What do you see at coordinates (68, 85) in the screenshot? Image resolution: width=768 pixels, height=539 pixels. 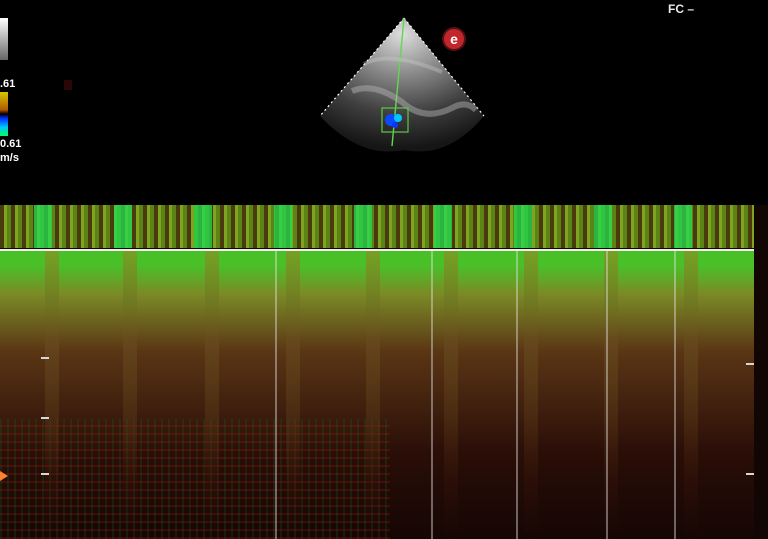 I see `small-marker` at bounding box center [68, 85].